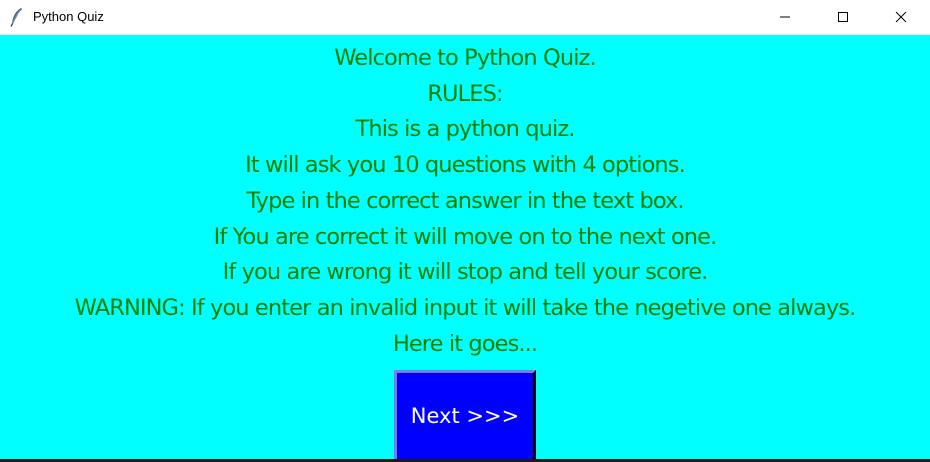  I want to click on rules-heading: RULES:, so click(465, 93).